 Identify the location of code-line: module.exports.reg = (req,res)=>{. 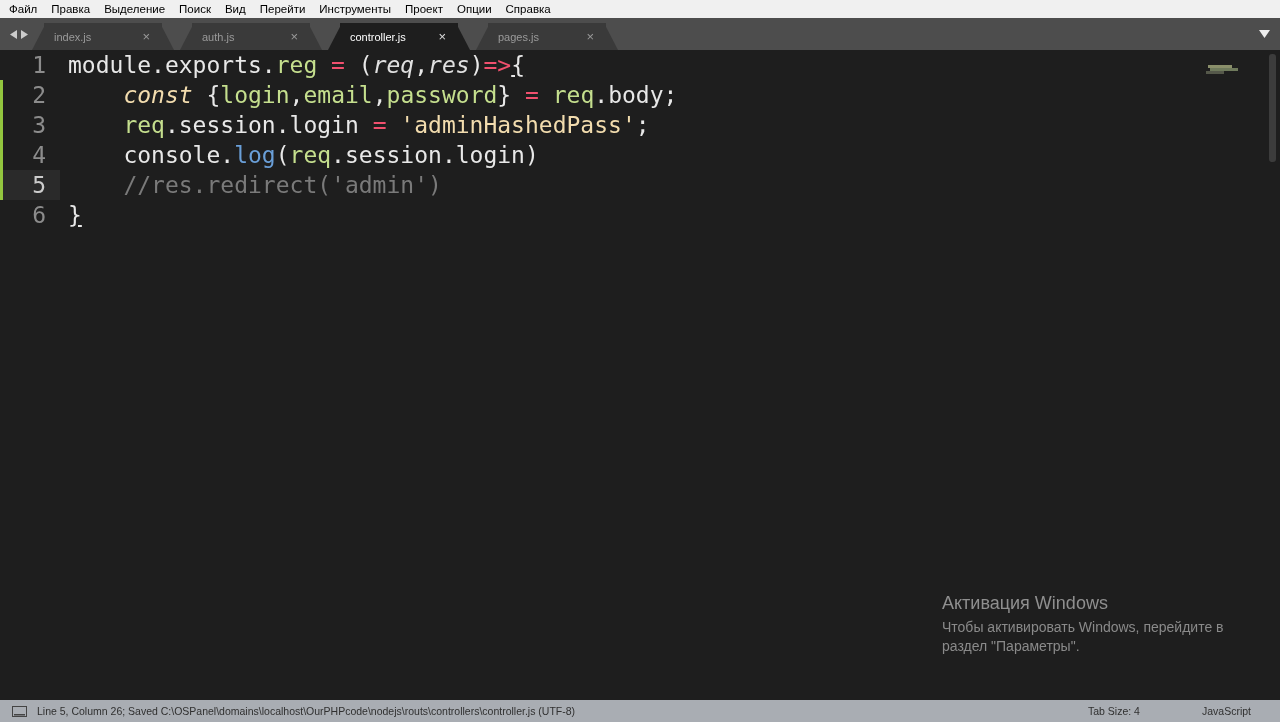
(296, 65).